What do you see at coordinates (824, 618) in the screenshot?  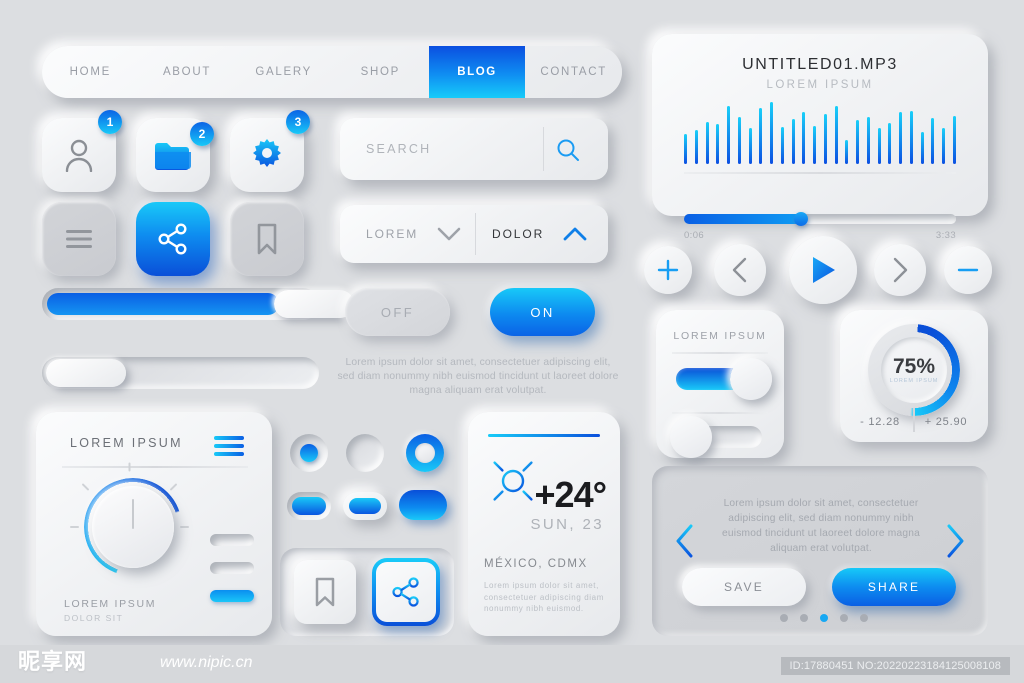 I see `carousel-dot-3-active` at bounding box center [824, 618].